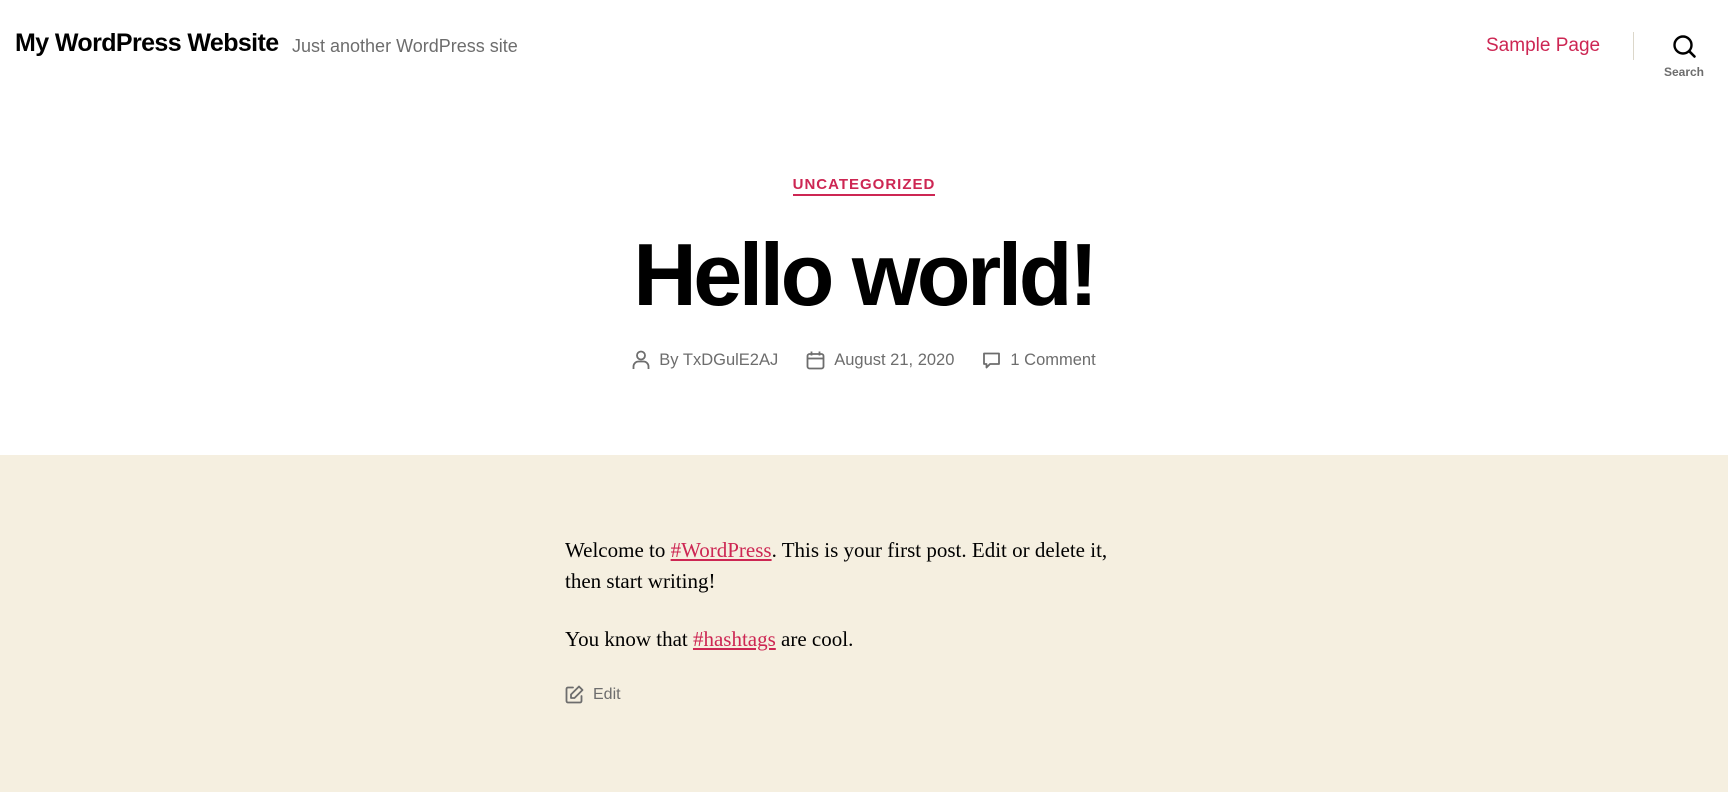  Describe the element at coordinates (607, 695) in the screenshot. I see `edit-link: Edit` at that location.